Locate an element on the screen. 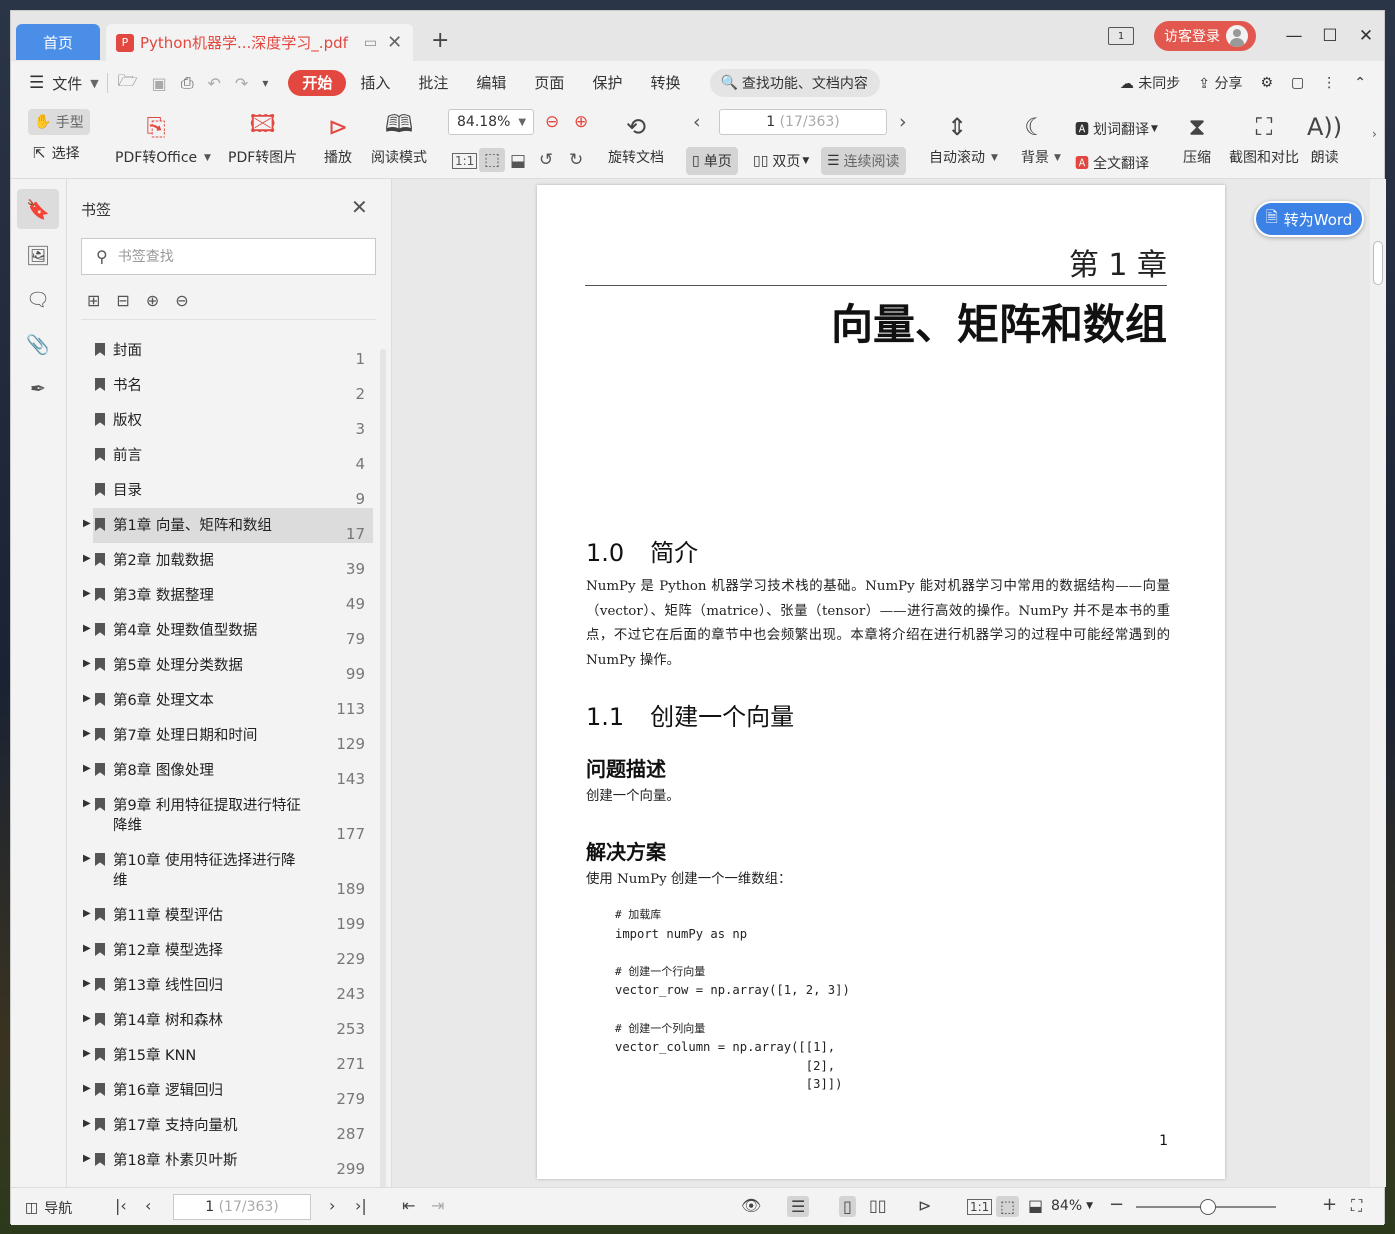  collapse-all-icon: ⊟ is located at coordinates (122, 300).